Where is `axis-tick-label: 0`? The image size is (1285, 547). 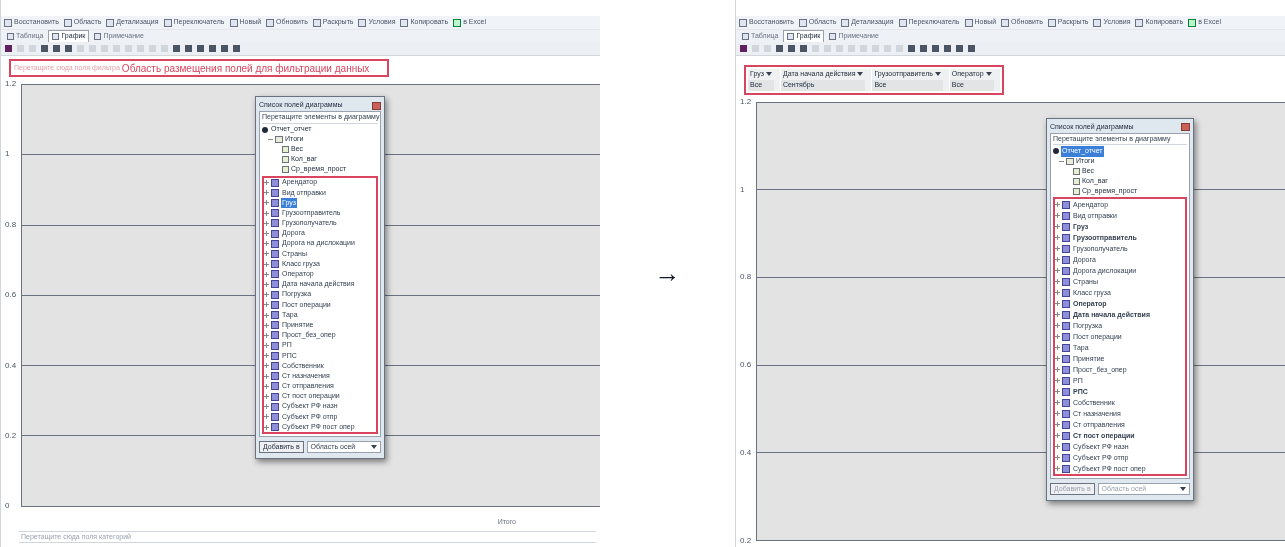
axis-tick-label: 0 is located at coordinates (8, 506).